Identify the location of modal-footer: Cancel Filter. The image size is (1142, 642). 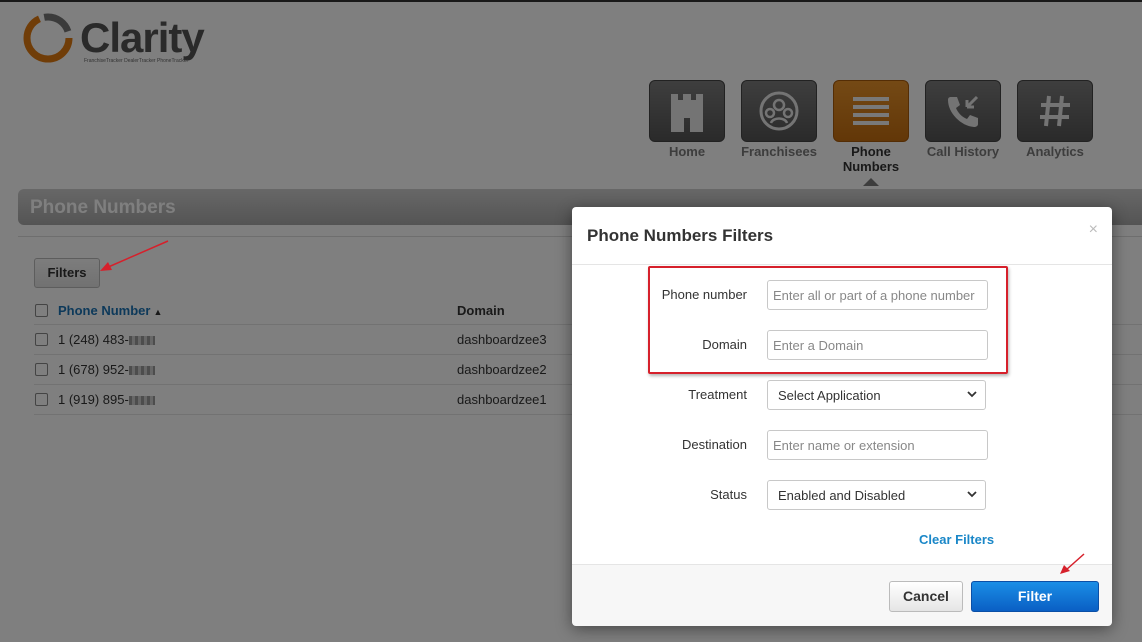
(842, 595).